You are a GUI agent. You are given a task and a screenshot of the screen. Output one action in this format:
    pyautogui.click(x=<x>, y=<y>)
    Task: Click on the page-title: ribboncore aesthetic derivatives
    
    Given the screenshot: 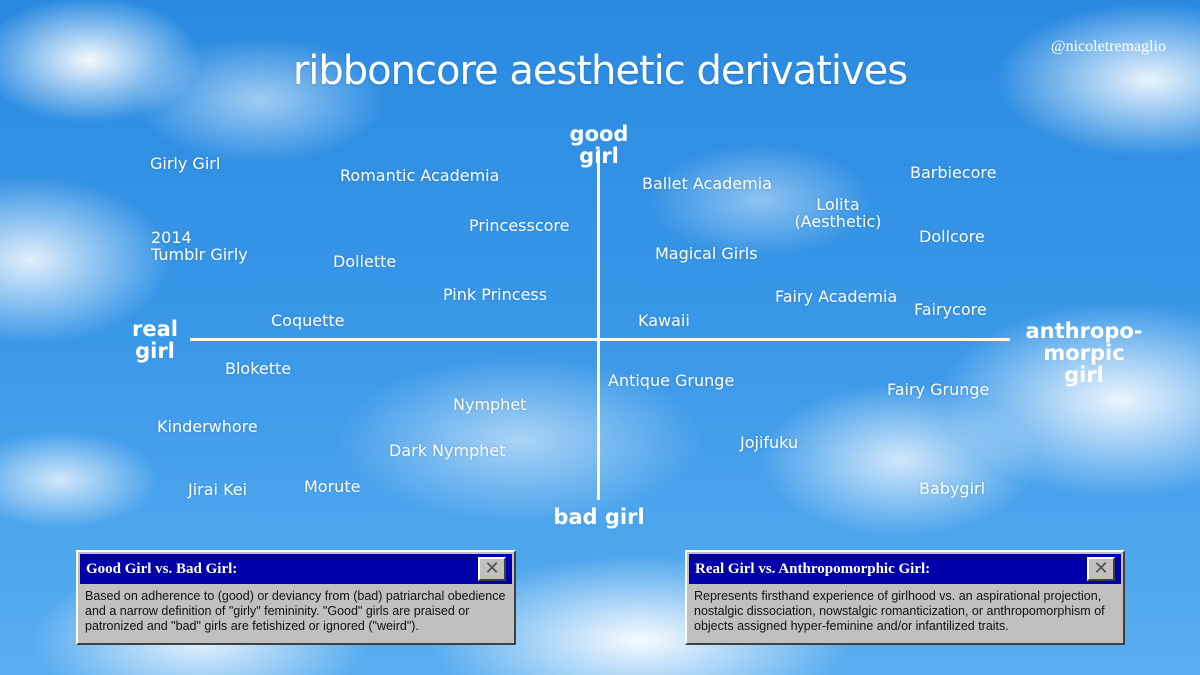 What is the action you would take?
    pyautogui.click(x=600, y=71)
    